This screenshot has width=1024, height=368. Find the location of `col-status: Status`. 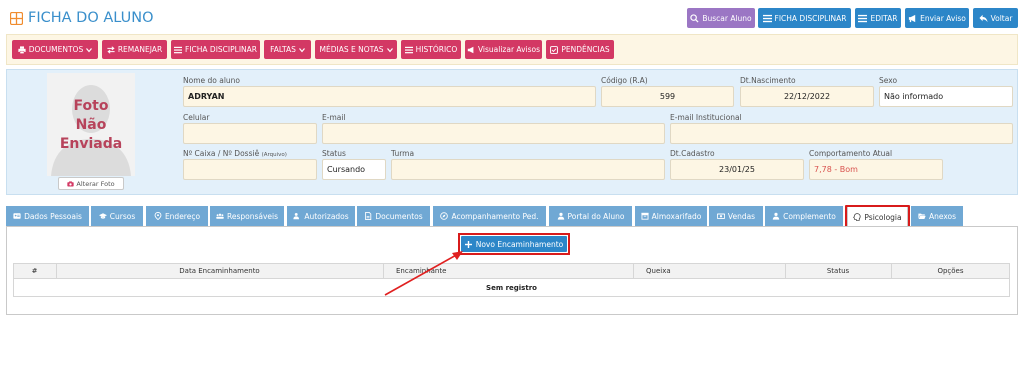

col-status: Status is located at coordinates (838, 271).